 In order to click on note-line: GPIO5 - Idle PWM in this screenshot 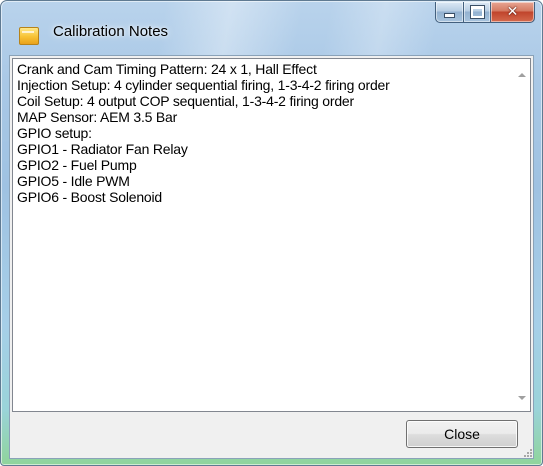, I will do `click(73, 181)`.